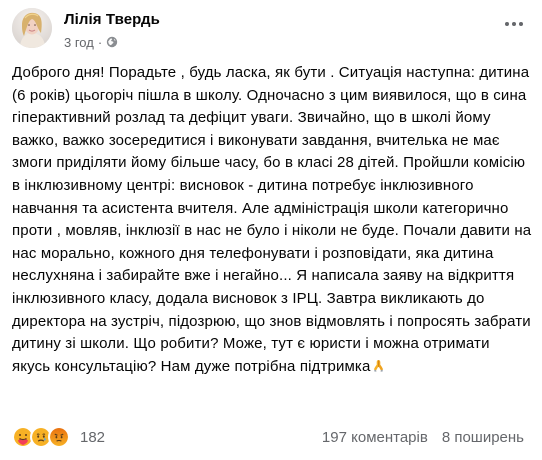 This screenshot has width=542, height=460. Describe the element at coordinates (272, 32) in the screenshot. I see `post-header: Лілія Твердь 3 год ·` at that location.